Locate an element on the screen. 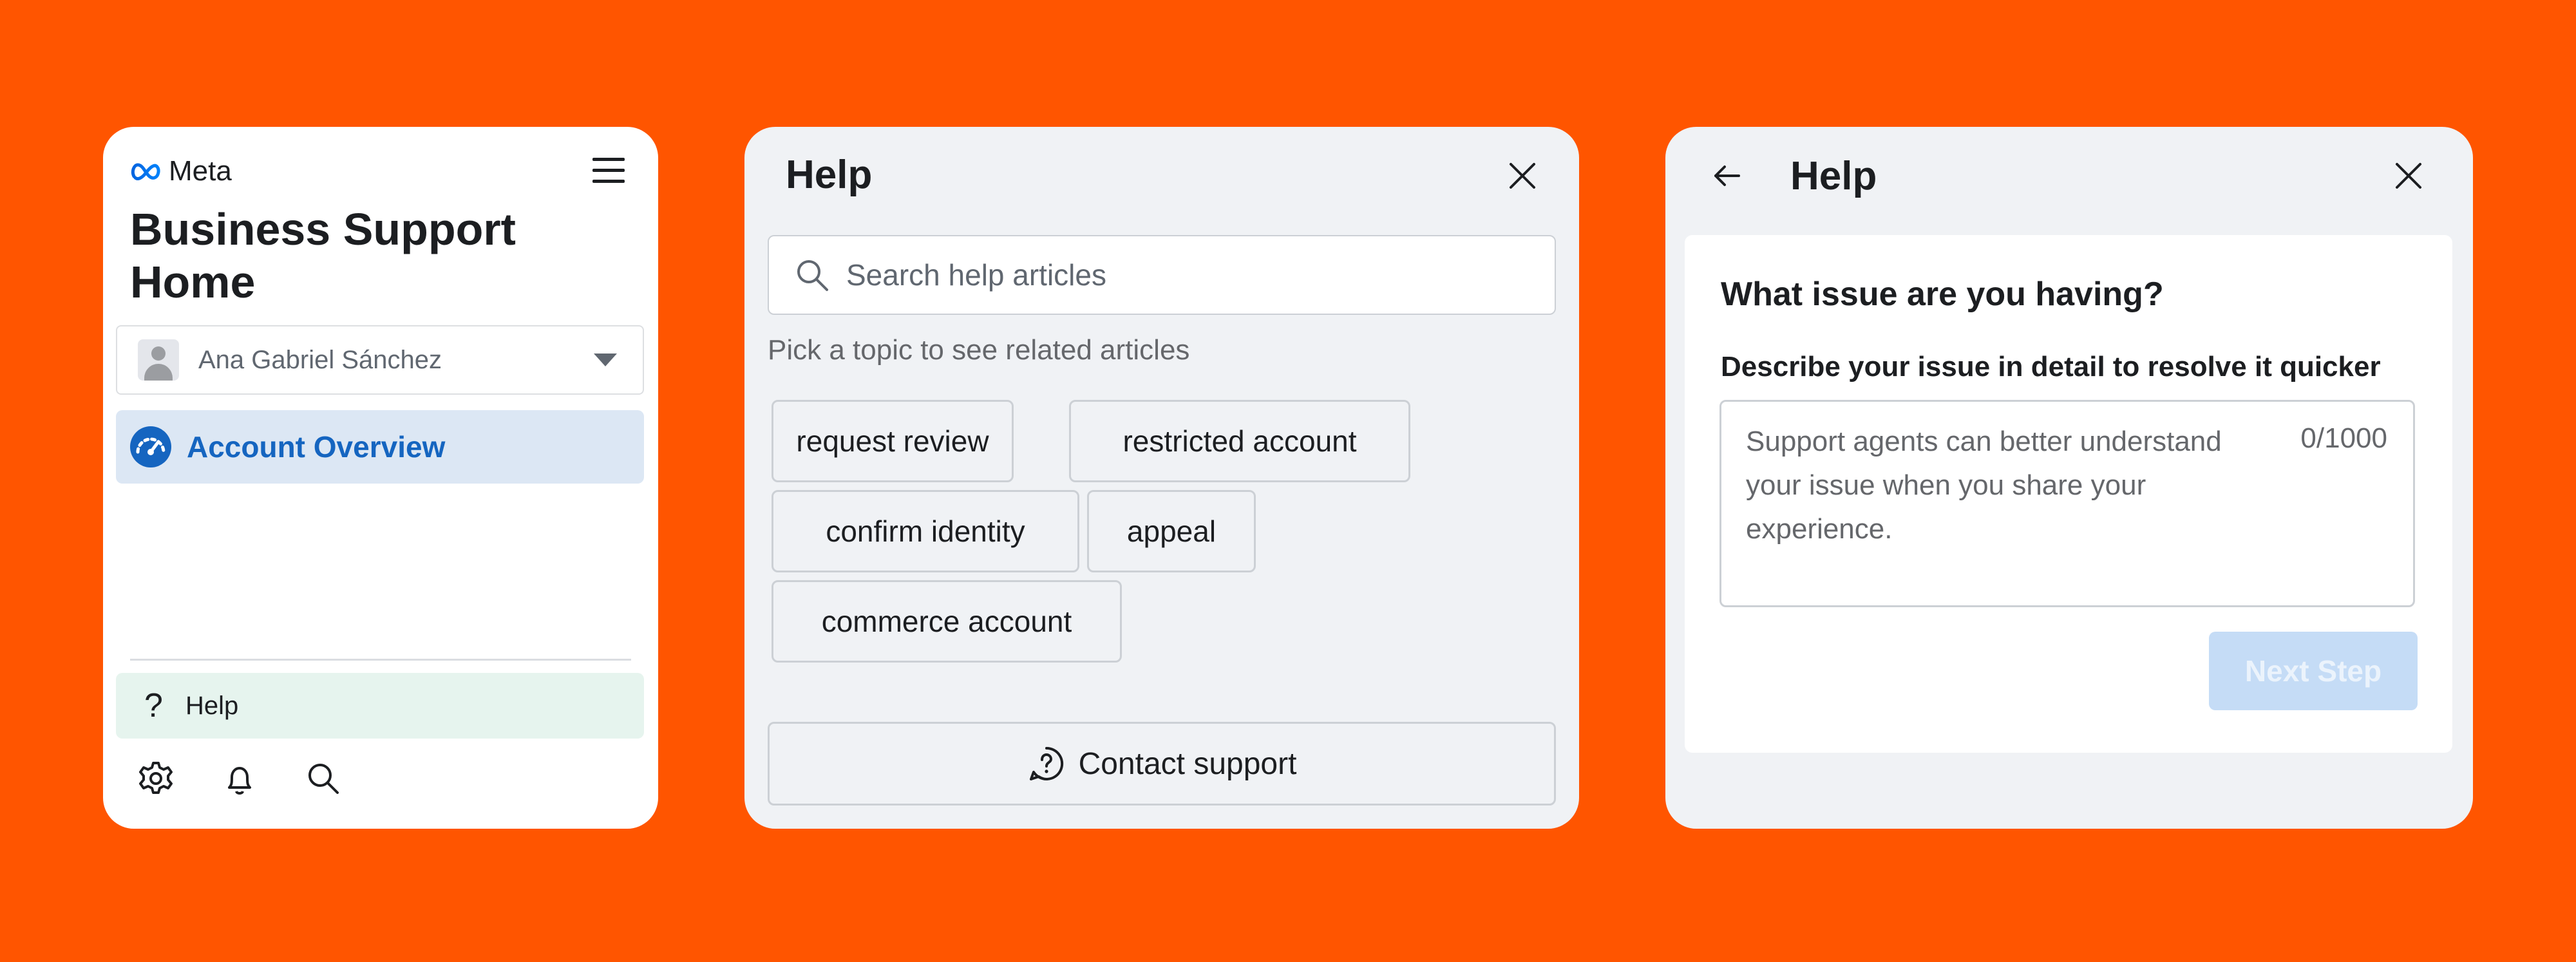 The width and height of the screenshot is (2576, 962). contact-support-label: Contact support is located at coordinates (1188, 763).